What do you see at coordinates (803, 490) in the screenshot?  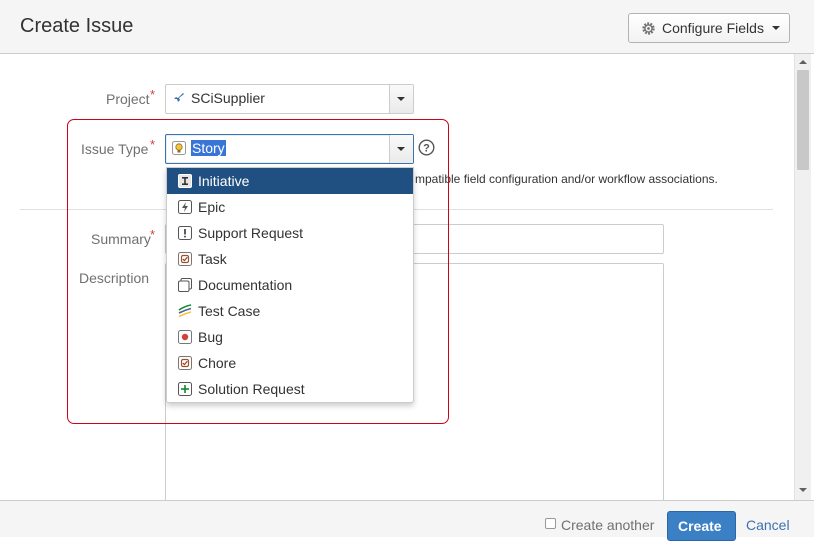 I see `scroll-down-arrow-icon` at bounding box center [803, 490].